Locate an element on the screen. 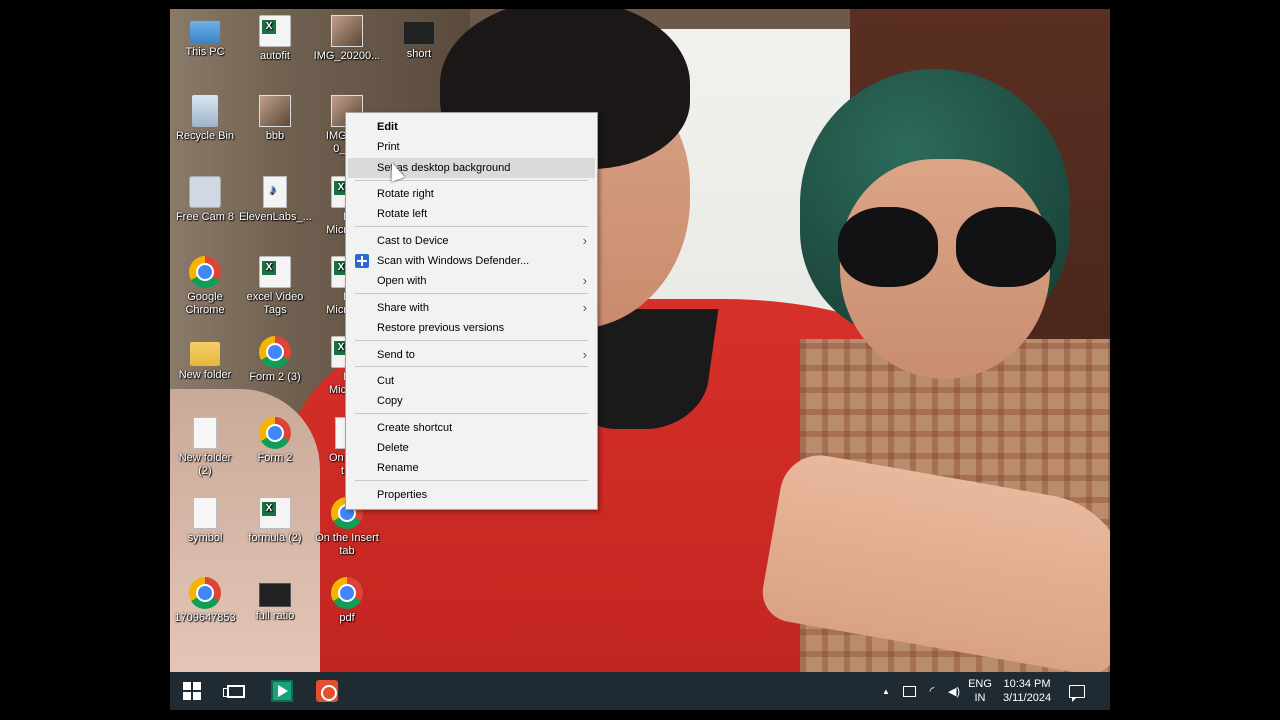 This screenshot has width=1280, height=720. folder-icon is located at coordinates (205, 354).